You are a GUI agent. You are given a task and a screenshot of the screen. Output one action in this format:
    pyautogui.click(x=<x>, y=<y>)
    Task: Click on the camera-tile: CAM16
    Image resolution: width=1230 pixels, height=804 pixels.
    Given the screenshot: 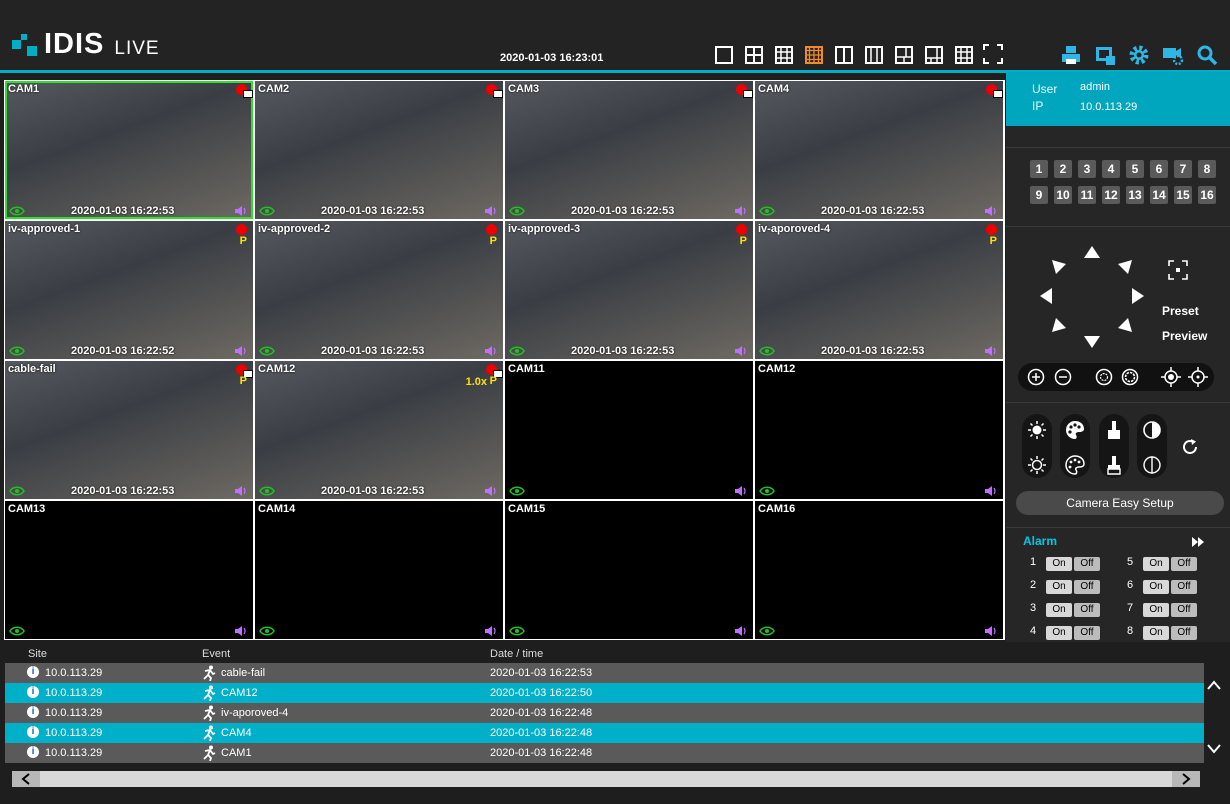 What is the action you would take?
    pyautogui.click(x=879, y=570)
    